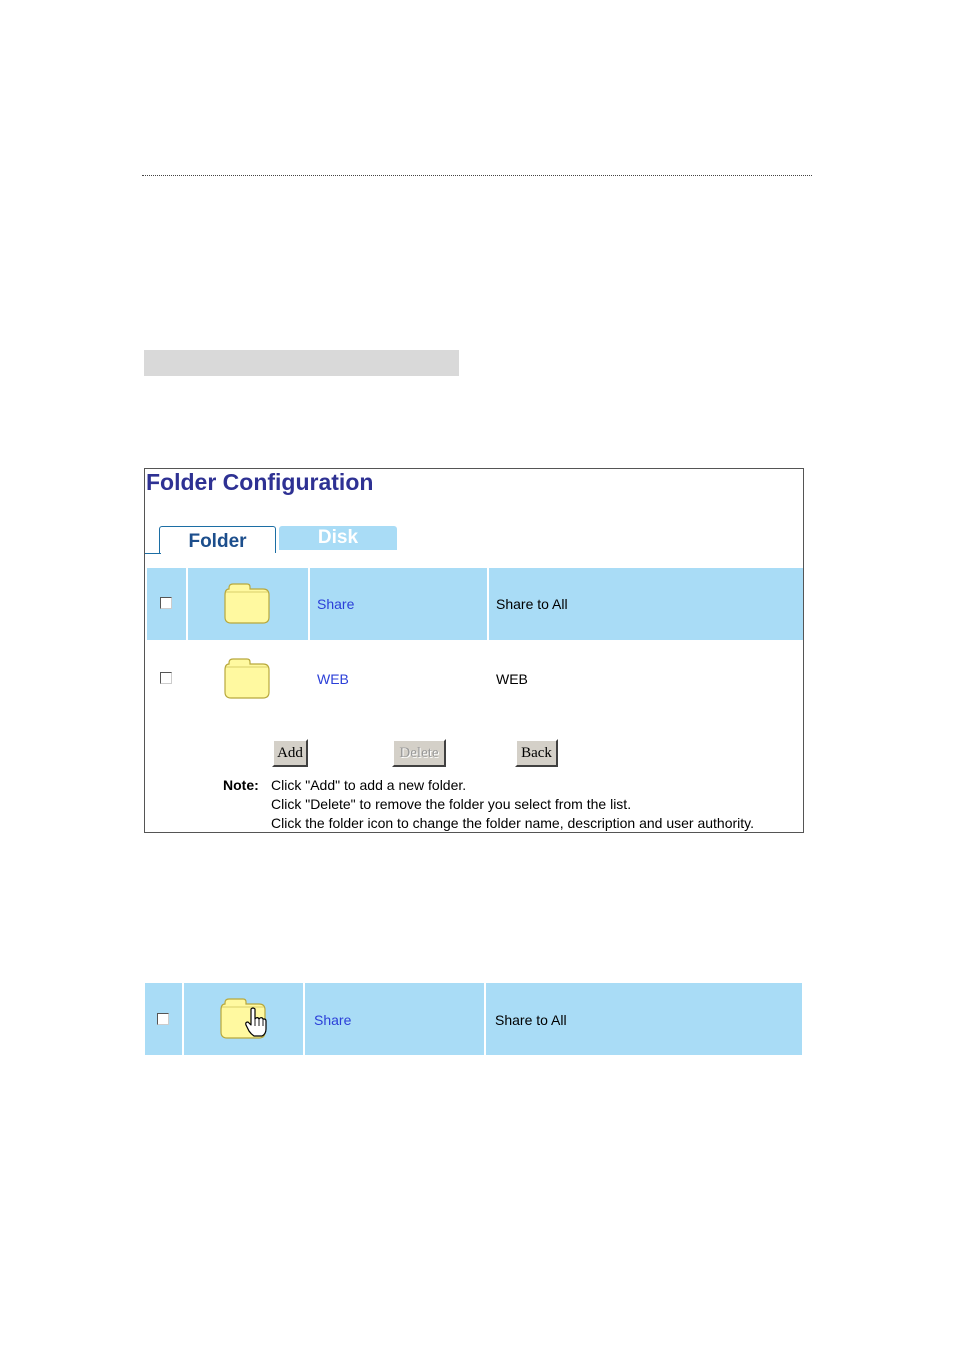 The height and width of the screenshot is (1350, 954). What do you see at coordinates (475, 604) in the screenshot?
I see `table-row: Share Share to All` at bounding box center [475, 604].